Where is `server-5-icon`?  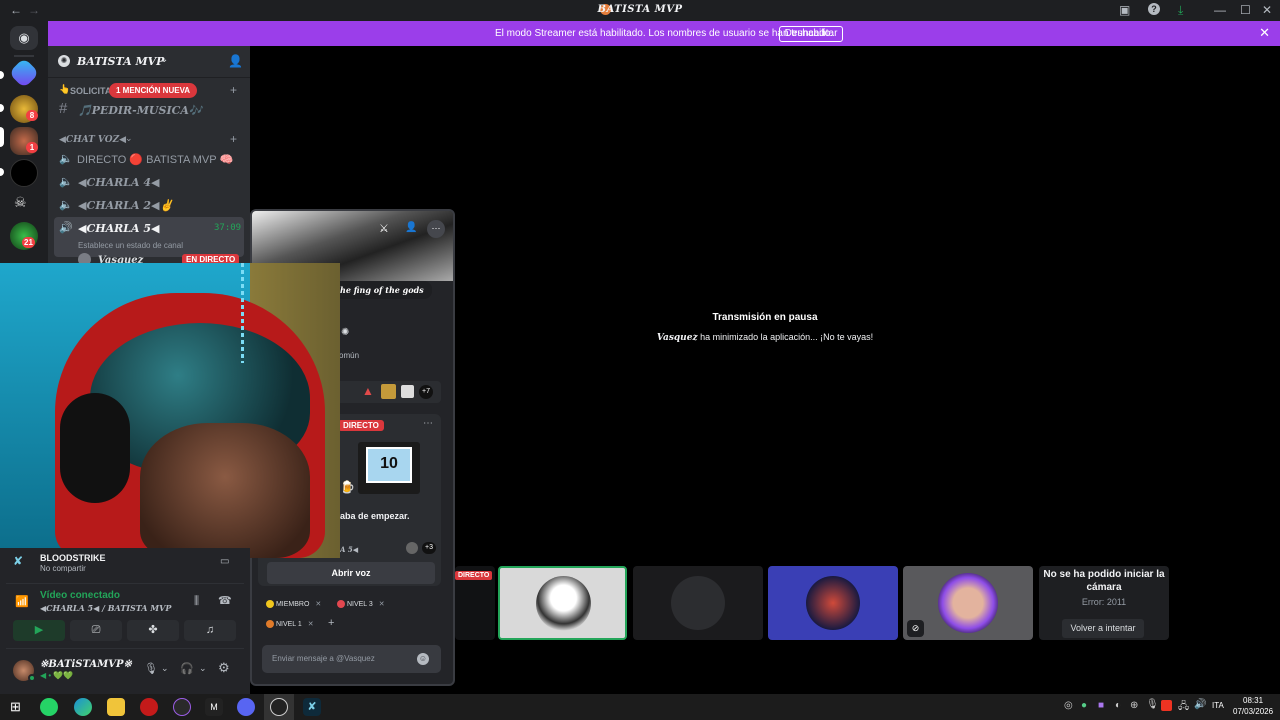
server-5-icon is located at coordinates (24, 73).